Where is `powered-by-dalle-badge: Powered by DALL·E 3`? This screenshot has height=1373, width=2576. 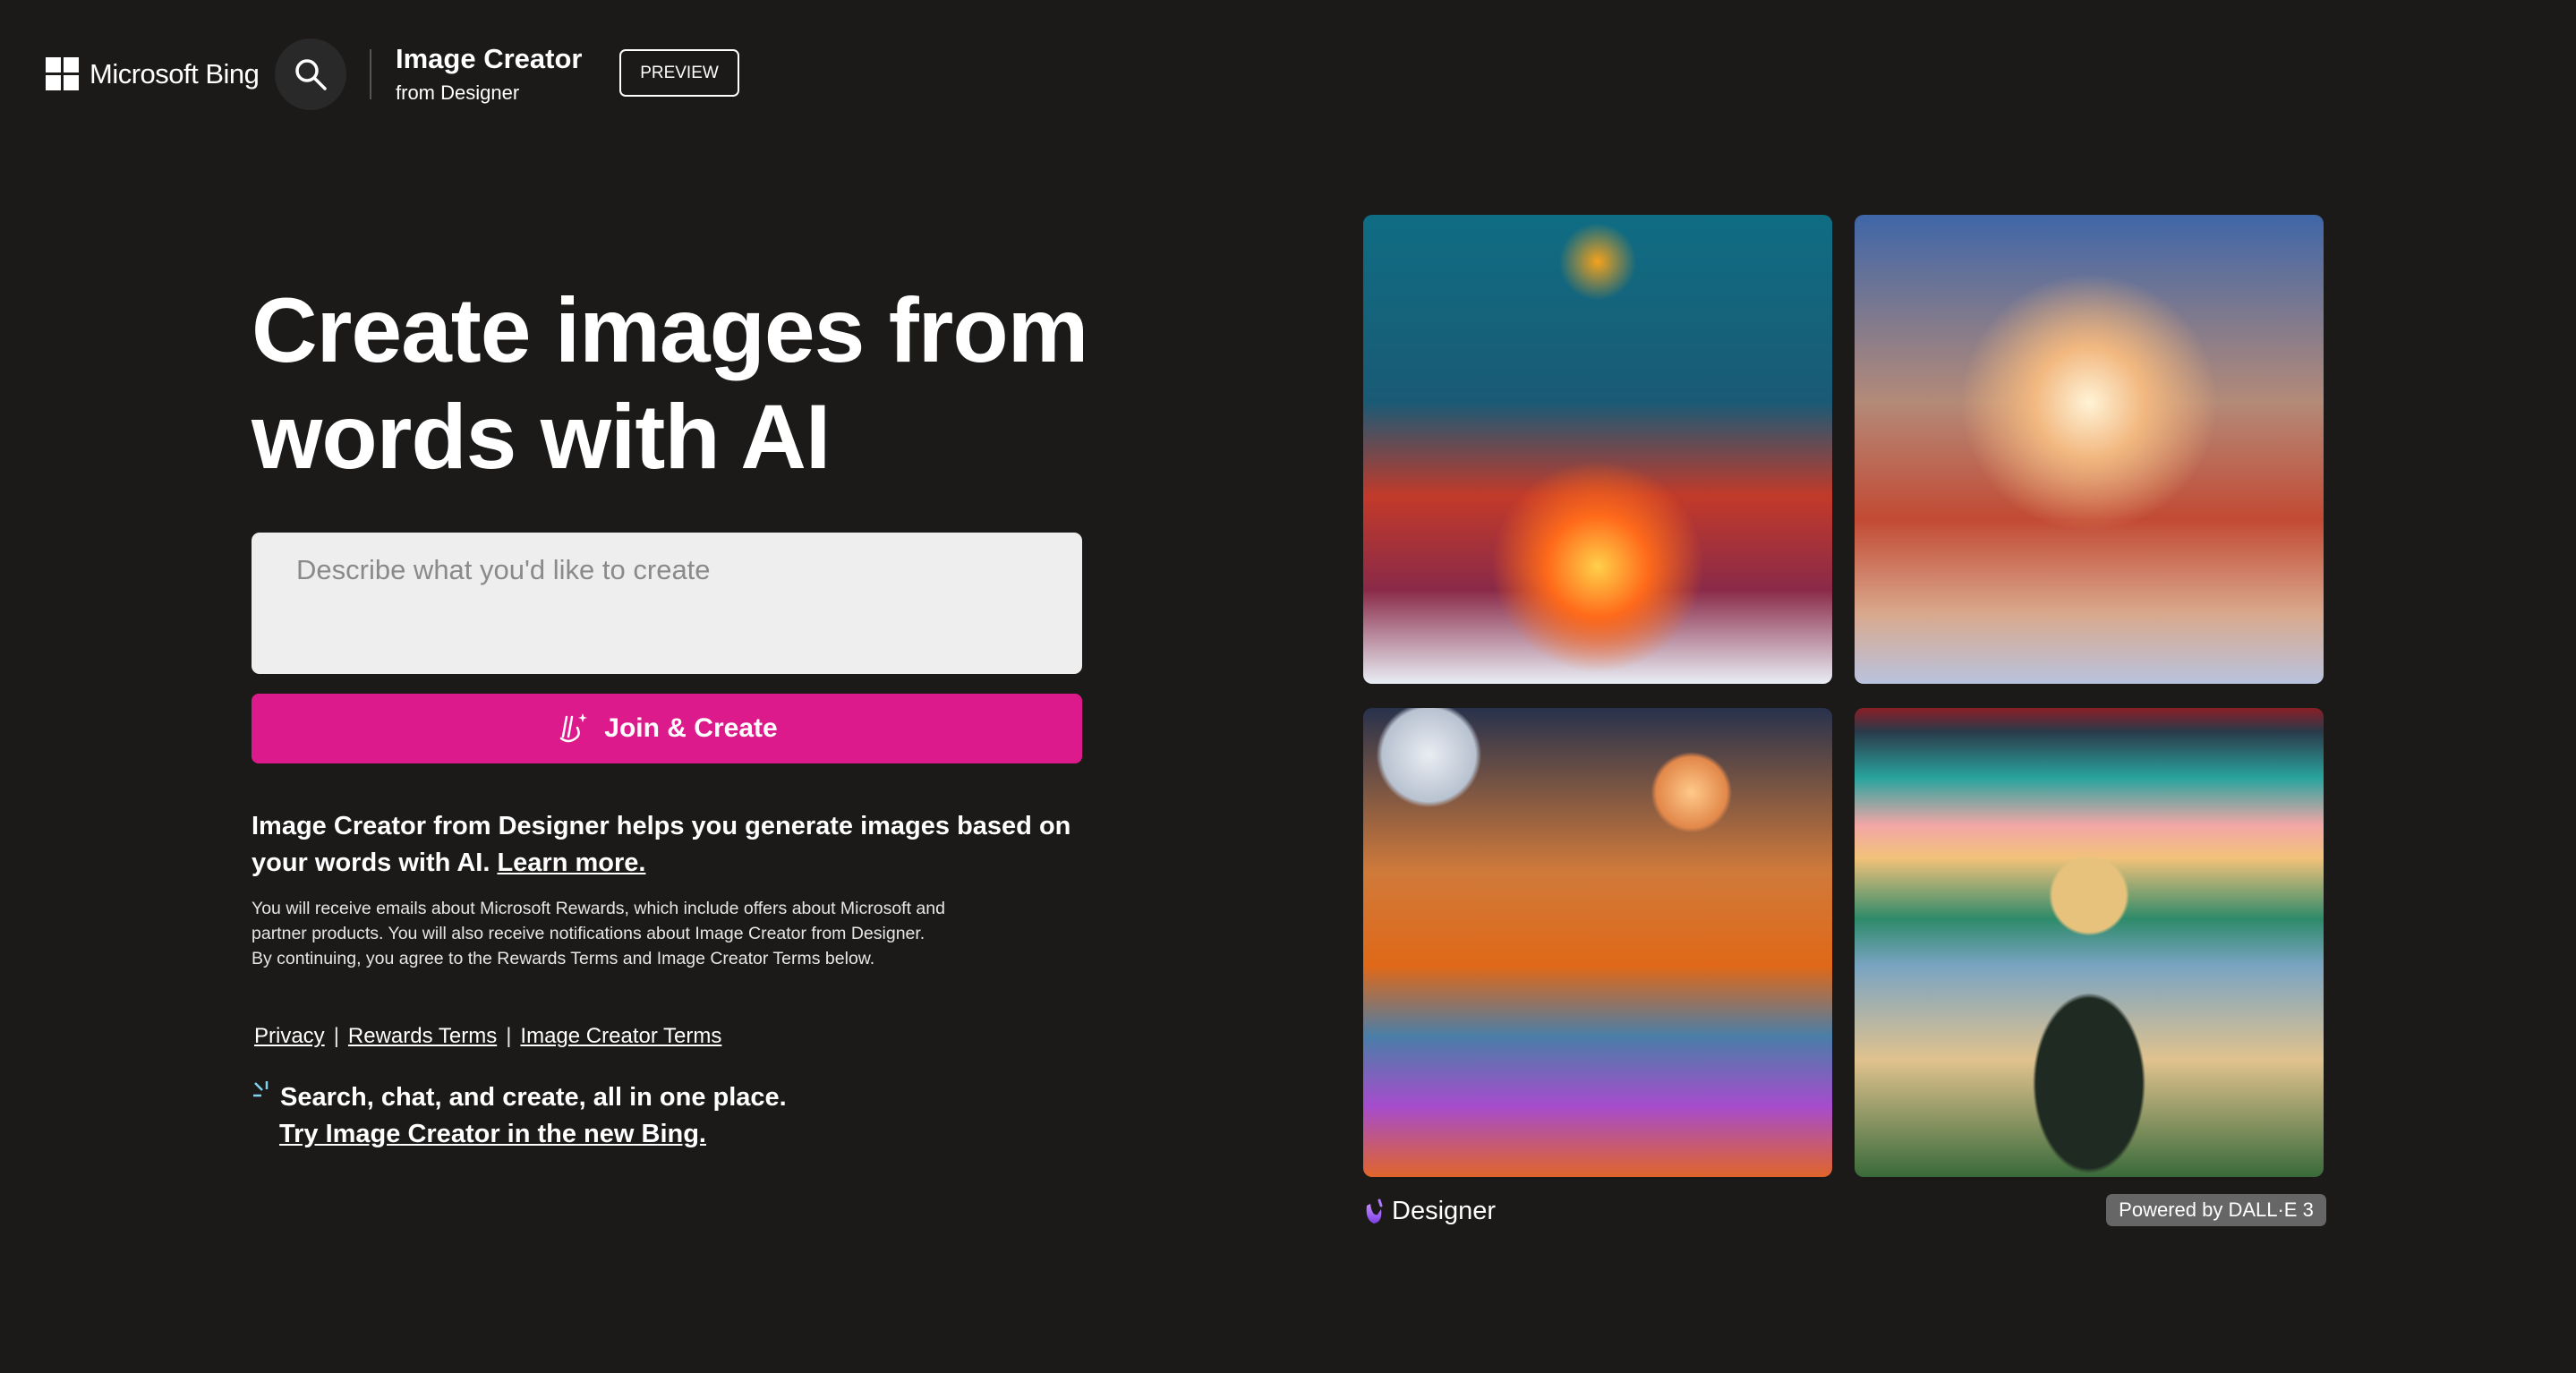
powered-by-dalle-badge: Powered by DALL·E 3 is located at coordinates (2216, 1210).